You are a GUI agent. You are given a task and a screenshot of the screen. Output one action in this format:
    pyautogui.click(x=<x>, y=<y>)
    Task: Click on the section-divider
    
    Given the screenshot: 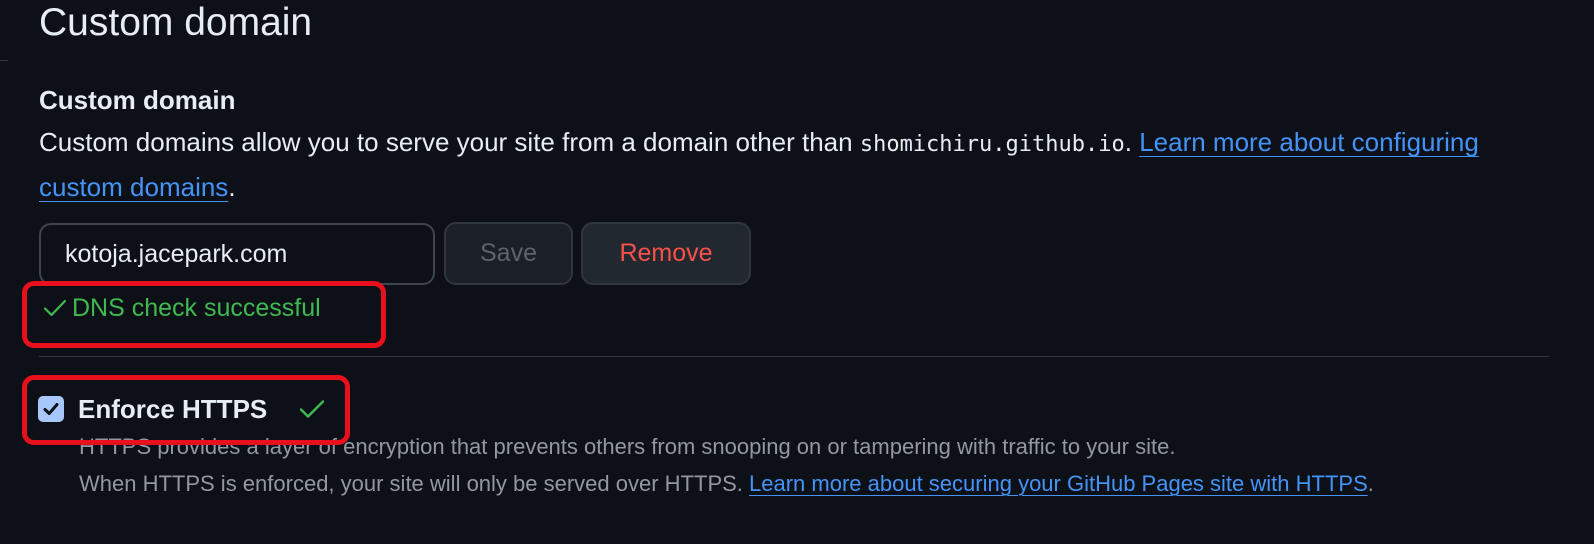 What is the action you would take?
    pyautogui.click(x=794, y=356)
    